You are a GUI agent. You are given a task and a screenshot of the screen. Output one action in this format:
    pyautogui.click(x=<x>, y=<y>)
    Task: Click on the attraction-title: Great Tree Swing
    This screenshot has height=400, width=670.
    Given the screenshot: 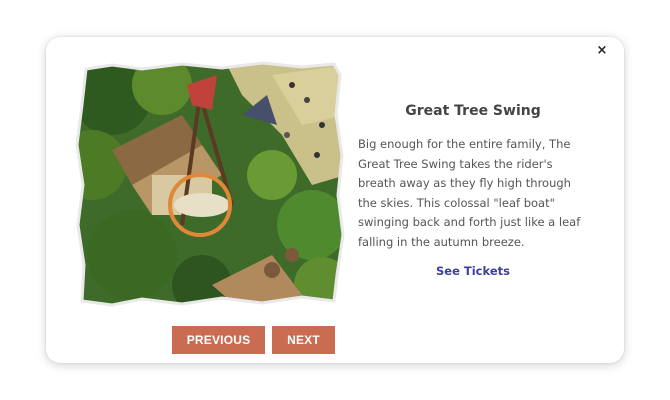 What is the action you would take?
    pyautogui.click(x=473, y=111)
    